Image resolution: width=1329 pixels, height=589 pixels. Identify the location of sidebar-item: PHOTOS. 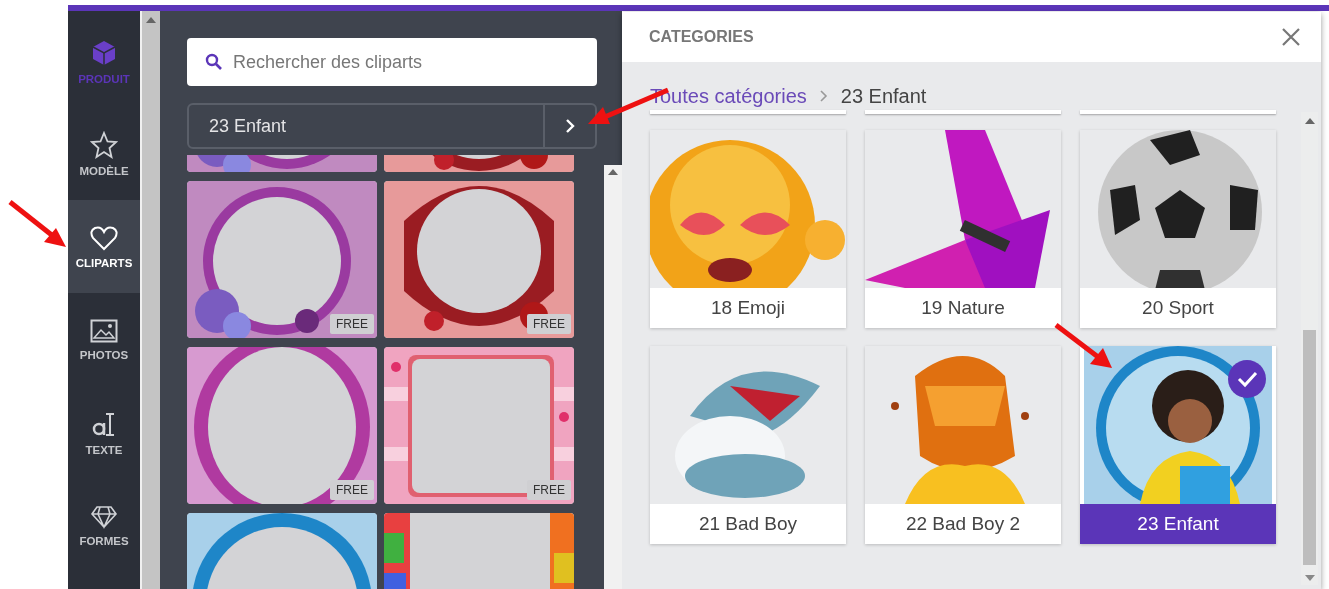
(104, 339).